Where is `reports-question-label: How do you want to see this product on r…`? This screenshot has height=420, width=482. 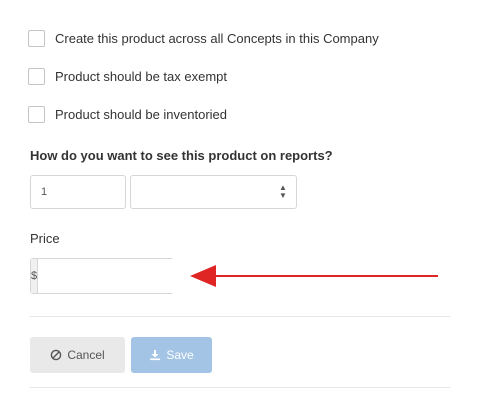
reports-question-label: How do you want to see this product on r… is located at coordinates (181, 155).